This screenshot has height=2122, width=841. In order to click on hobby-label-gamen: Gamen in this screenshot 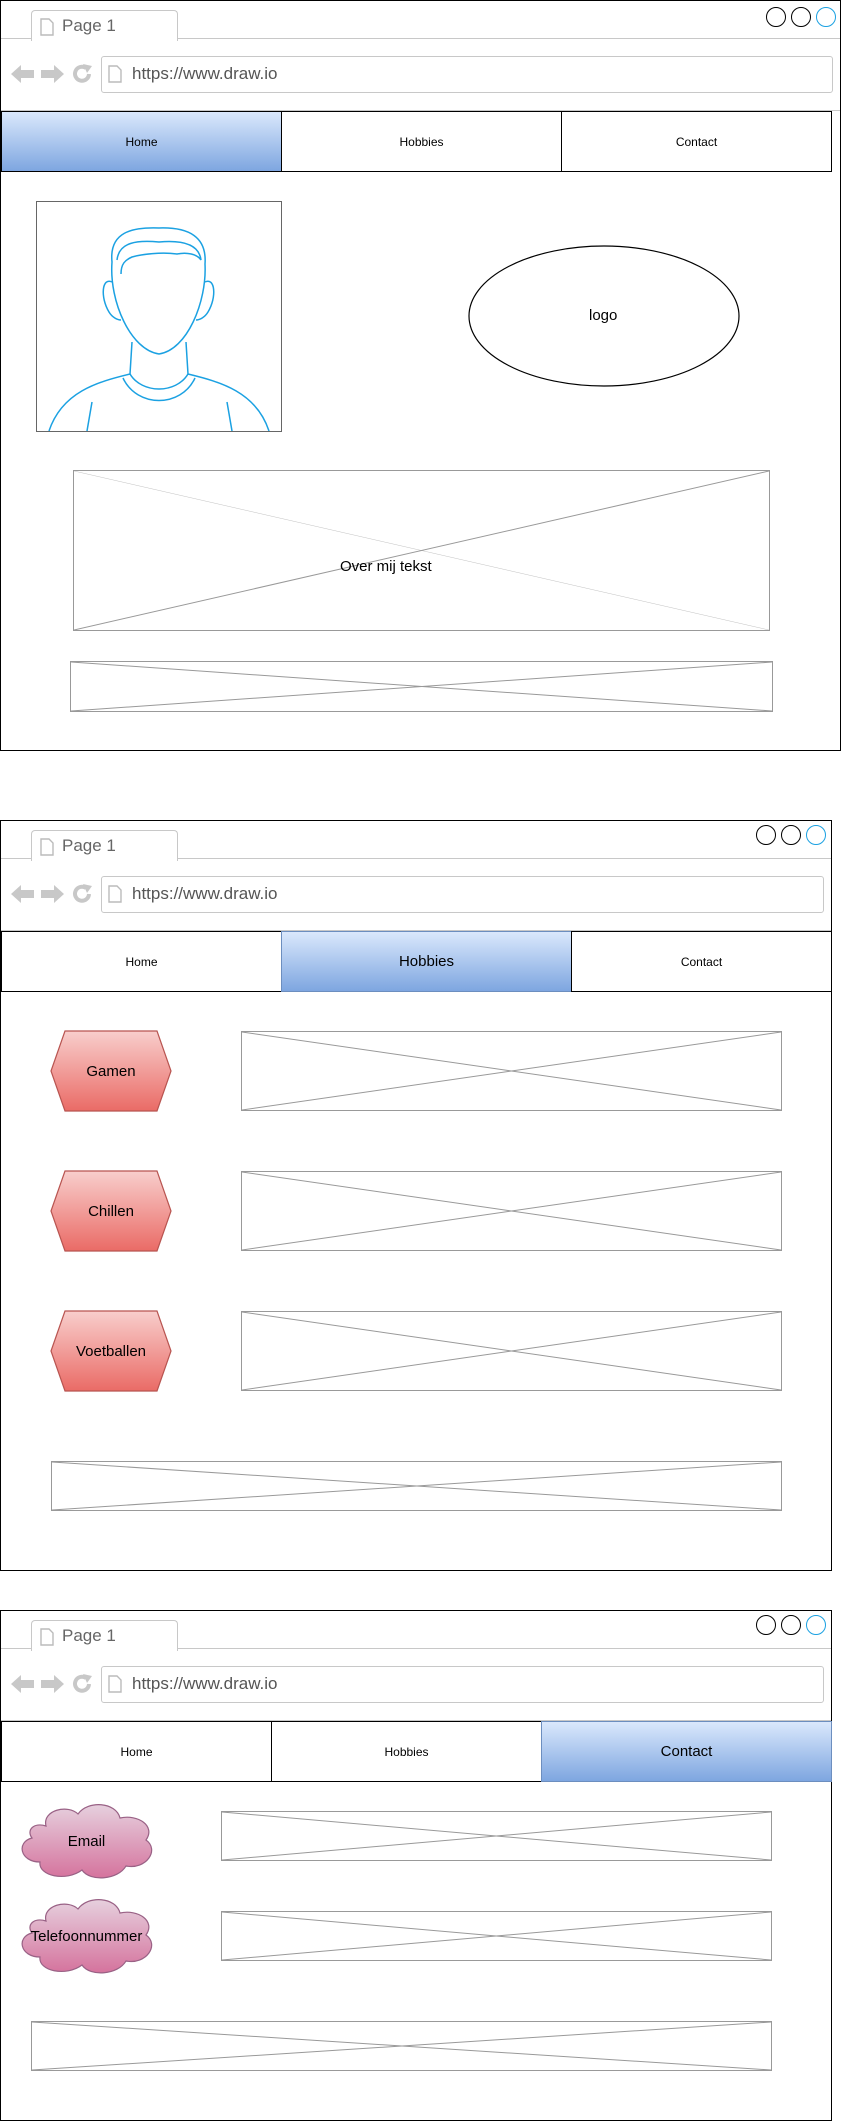, I will do `click(111, 1071)`.